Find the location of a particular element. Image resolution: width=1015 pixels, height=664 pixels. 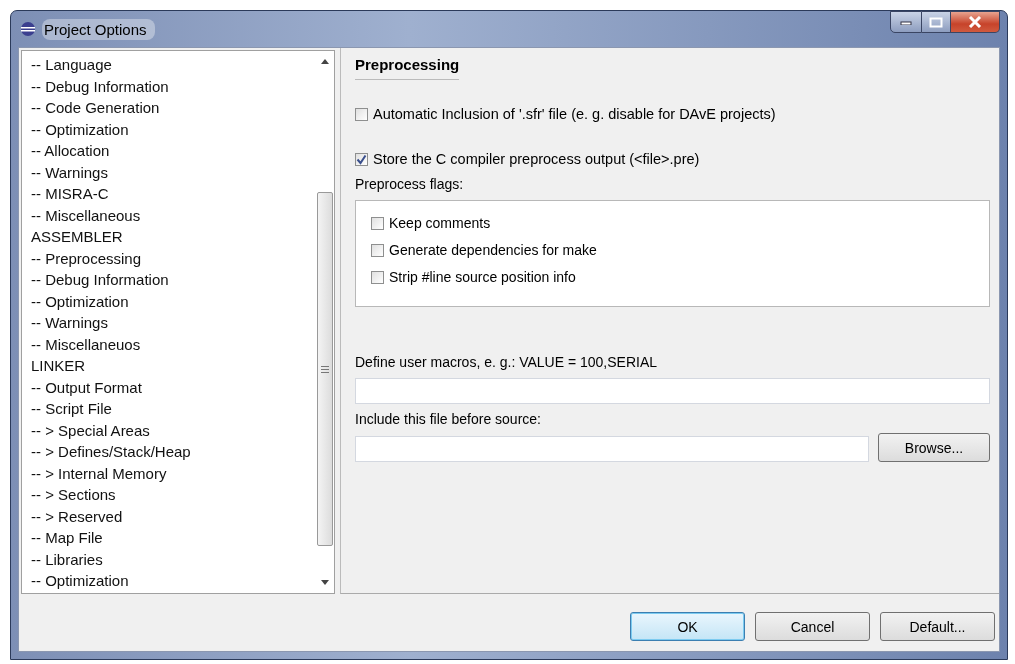

checkbox-option: Store the C compiler preprocess output (<file>.pre) is located at coordinates (672, 159).